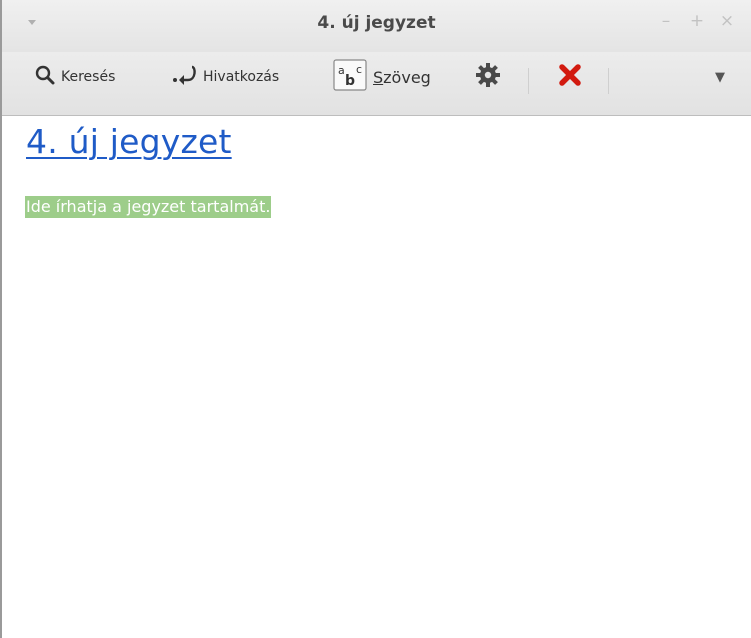 The width and height of the screenshot is (751, 638). I want to click on text-format-icon: a b c, so click(350, 77).